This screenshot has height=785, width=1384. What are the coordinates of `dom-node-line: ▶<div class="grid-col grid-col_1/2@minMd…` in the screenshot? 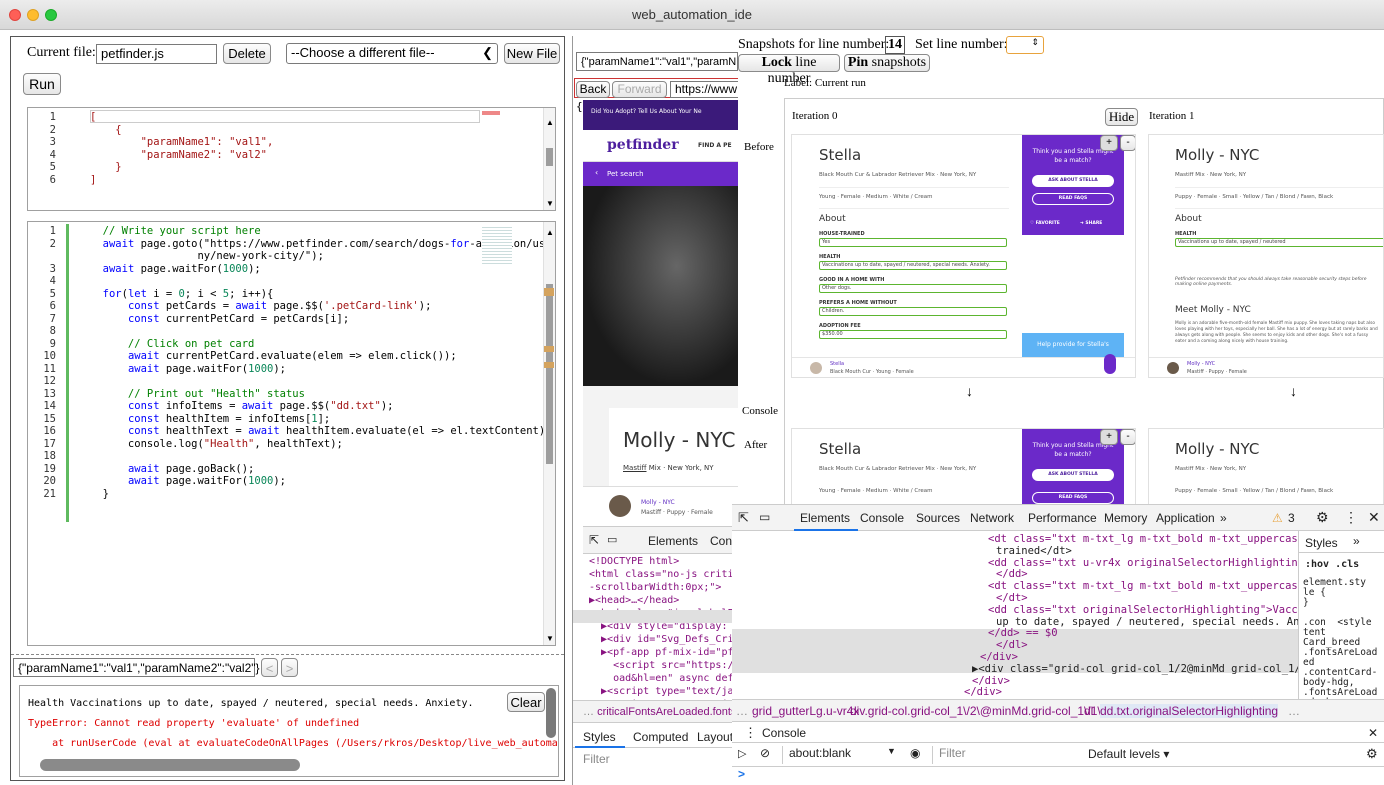 It's located at (1135, 669).